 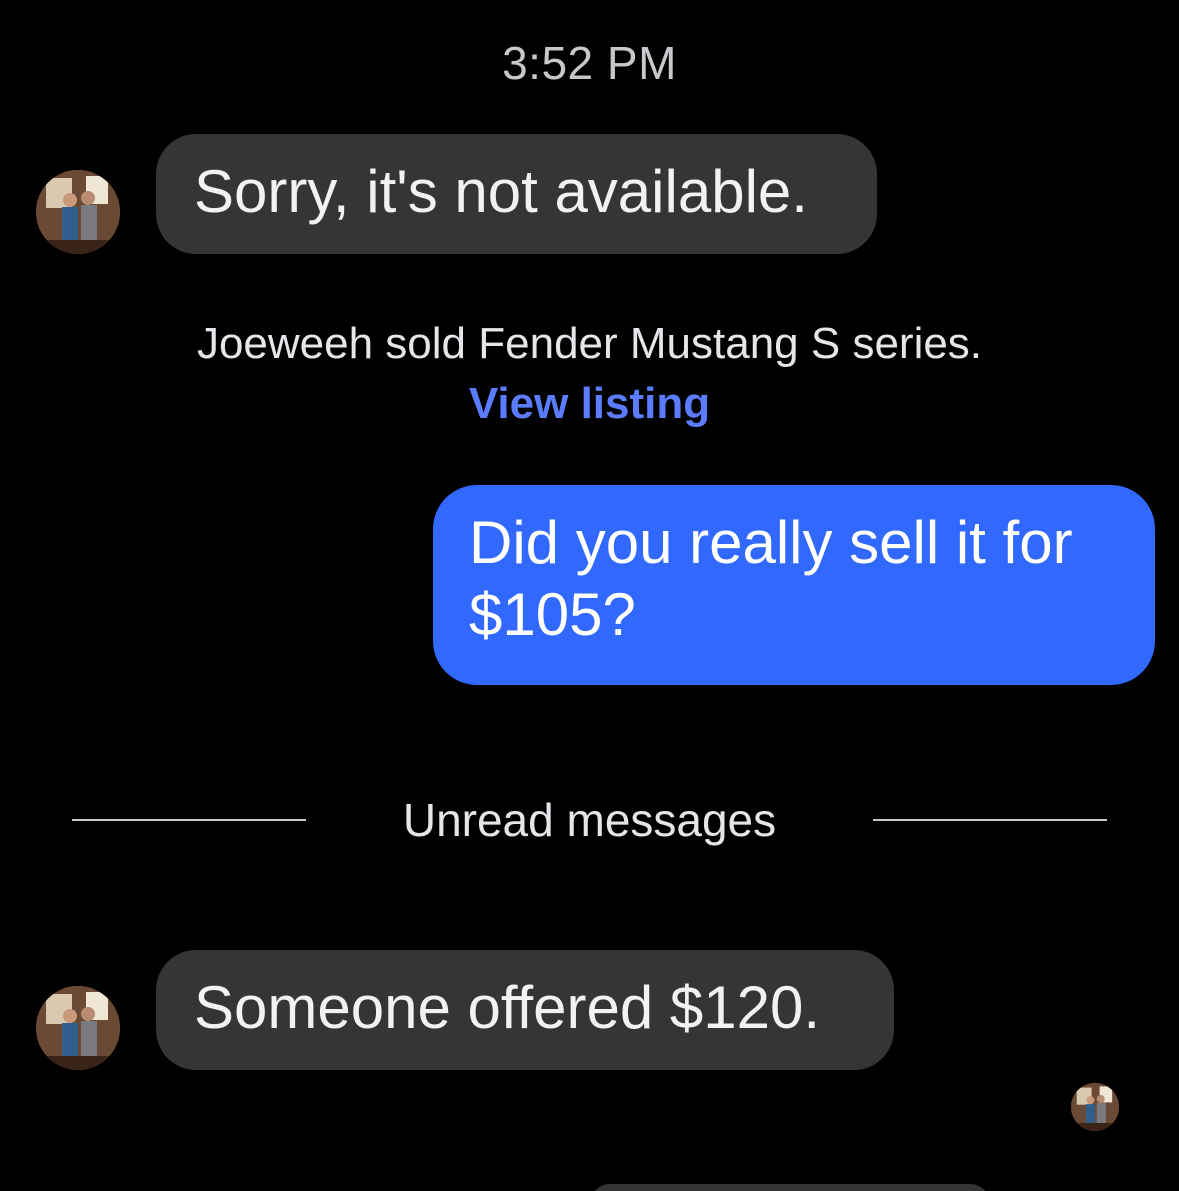 I want to click on incoming-message-bubble: Sorry, it's not available., so click(x=516, y=194).